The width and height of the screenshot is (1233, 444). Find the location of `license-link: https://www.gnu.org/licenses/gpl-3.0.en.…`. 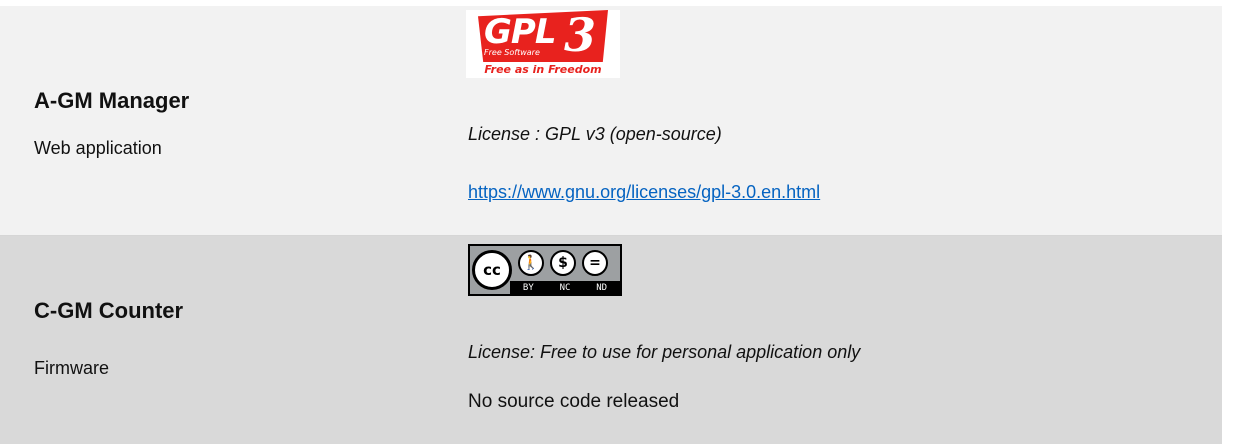

license-link: https://www.gnu.org/licenses/gpl-3.0.en.… is located at coordinates (644, 192).